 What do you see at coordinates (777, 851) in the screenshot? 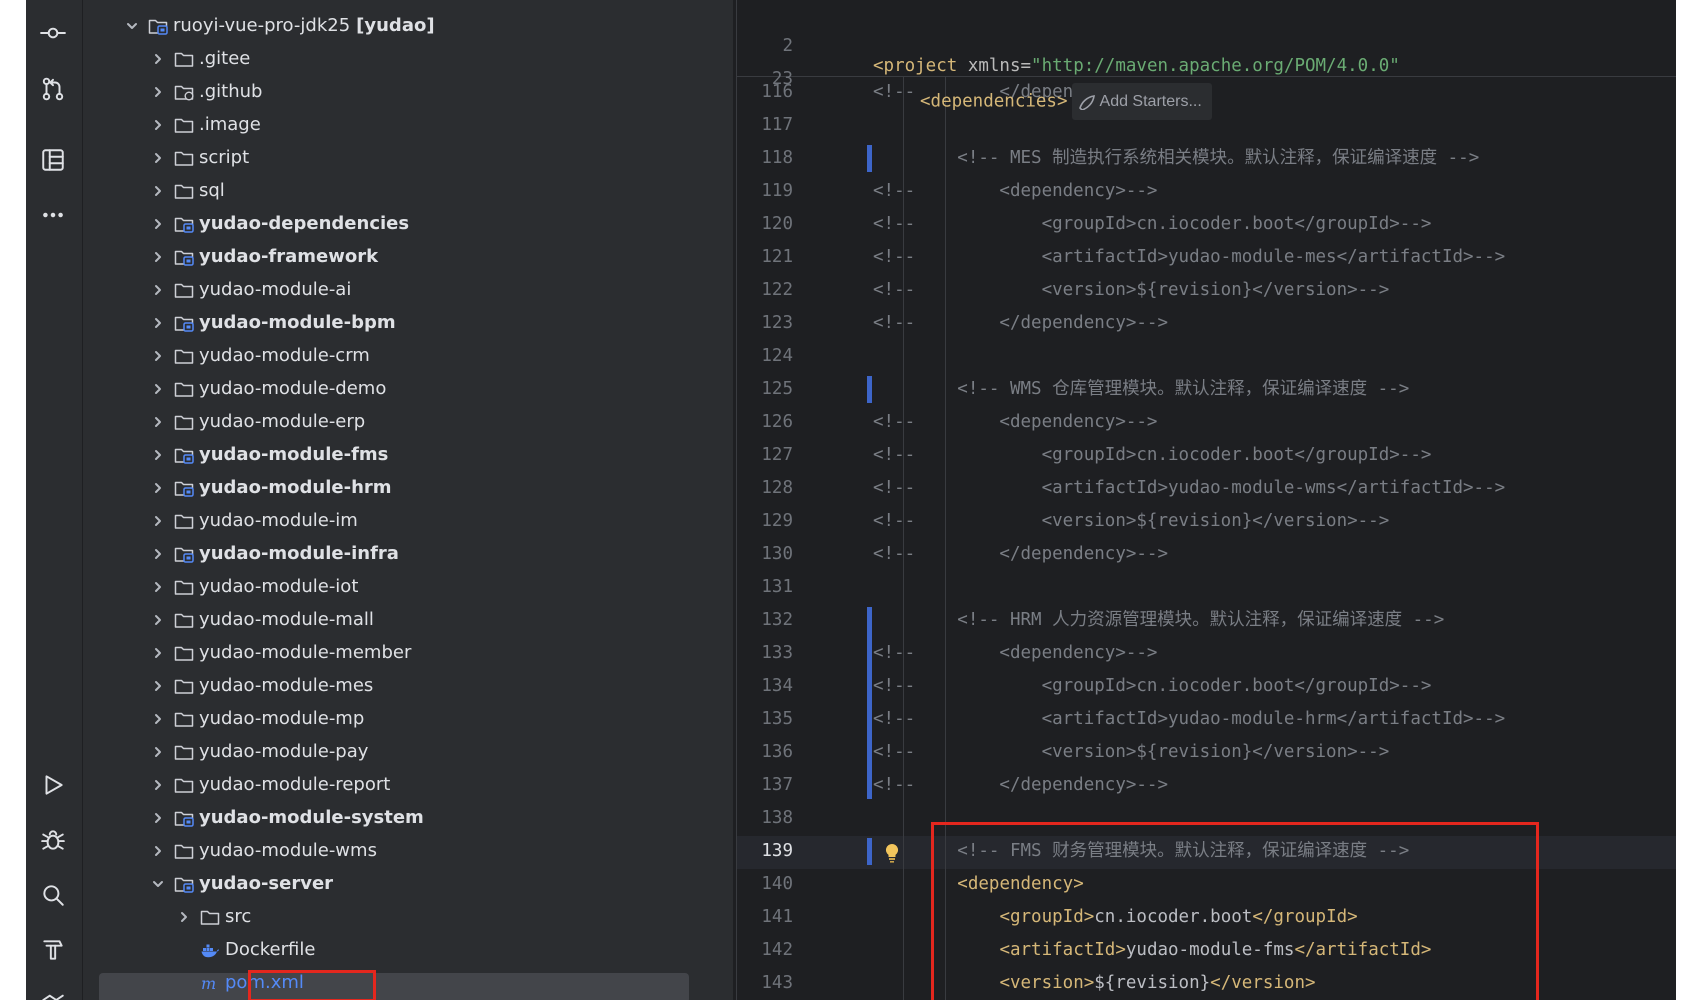
I see `line-number: 139` at bounding box center [777, 851].